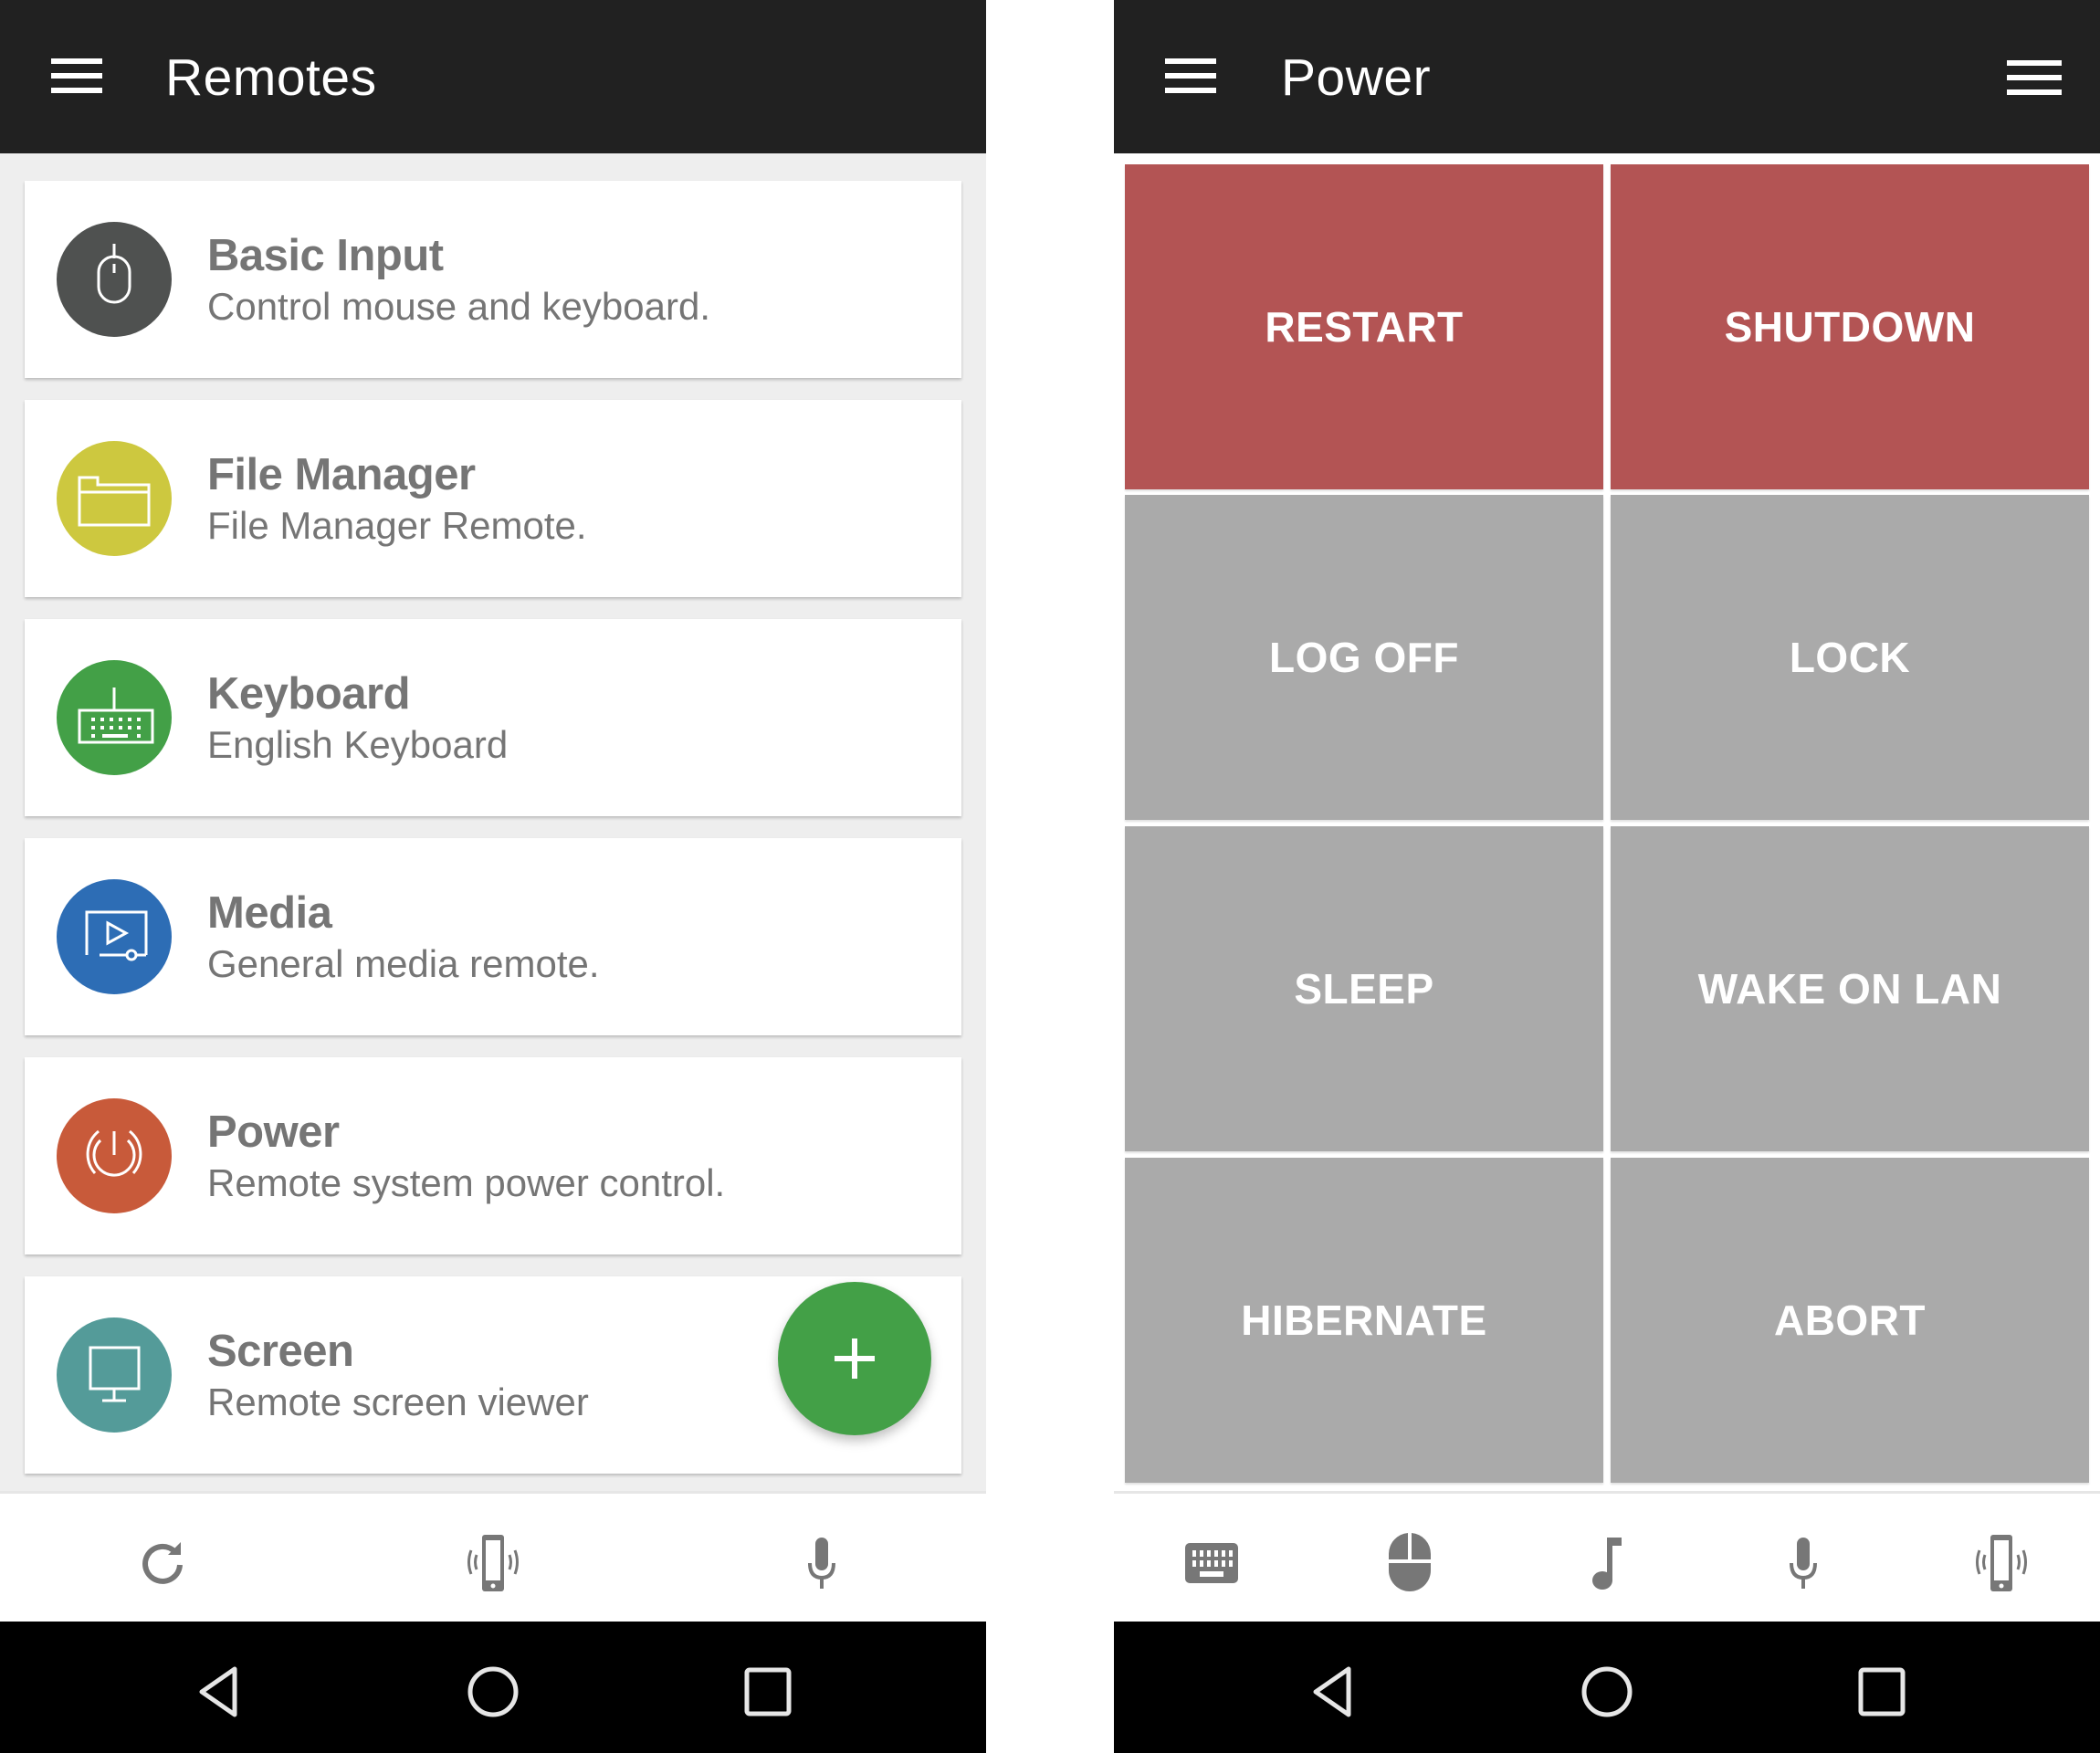 The height and width of the screenshot is (1753, 2100). I want to click on abort-button: ABORT, so click(1850, 1320).